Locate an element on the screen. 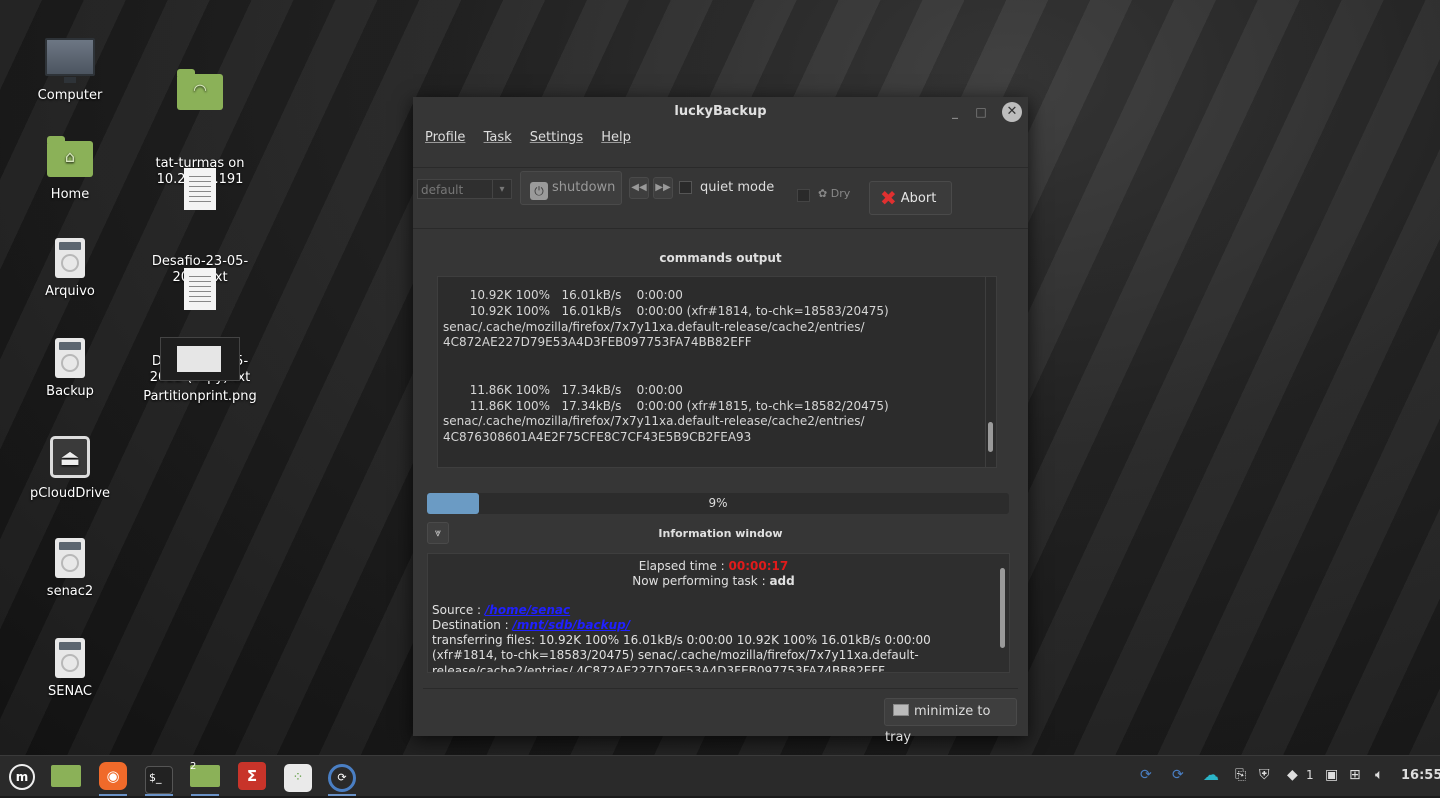 This screenshot has height=798, width=1440. current-task-label: Now performing task : is located at coordinates (701, 581).